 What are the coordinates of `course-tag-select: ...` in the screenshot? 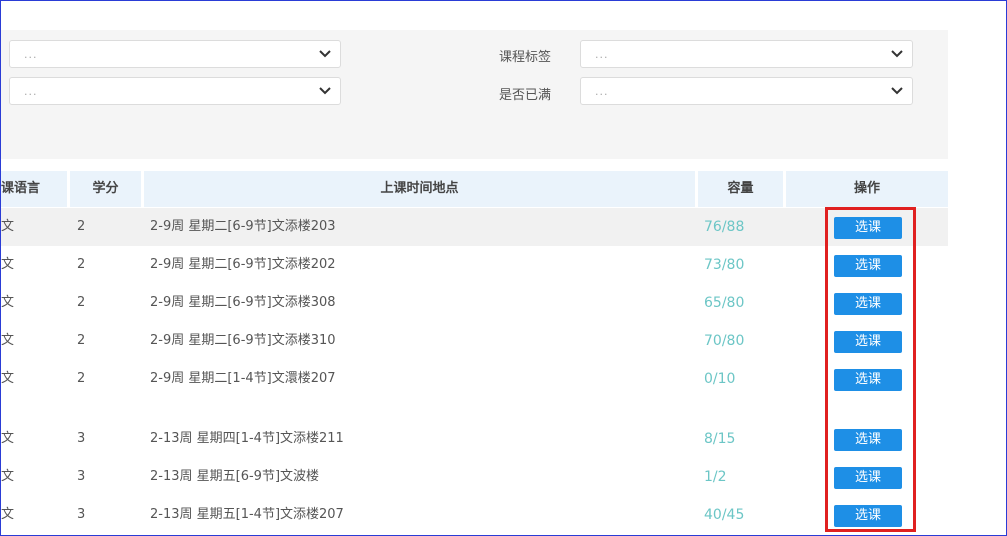 It's located at (746, 54).